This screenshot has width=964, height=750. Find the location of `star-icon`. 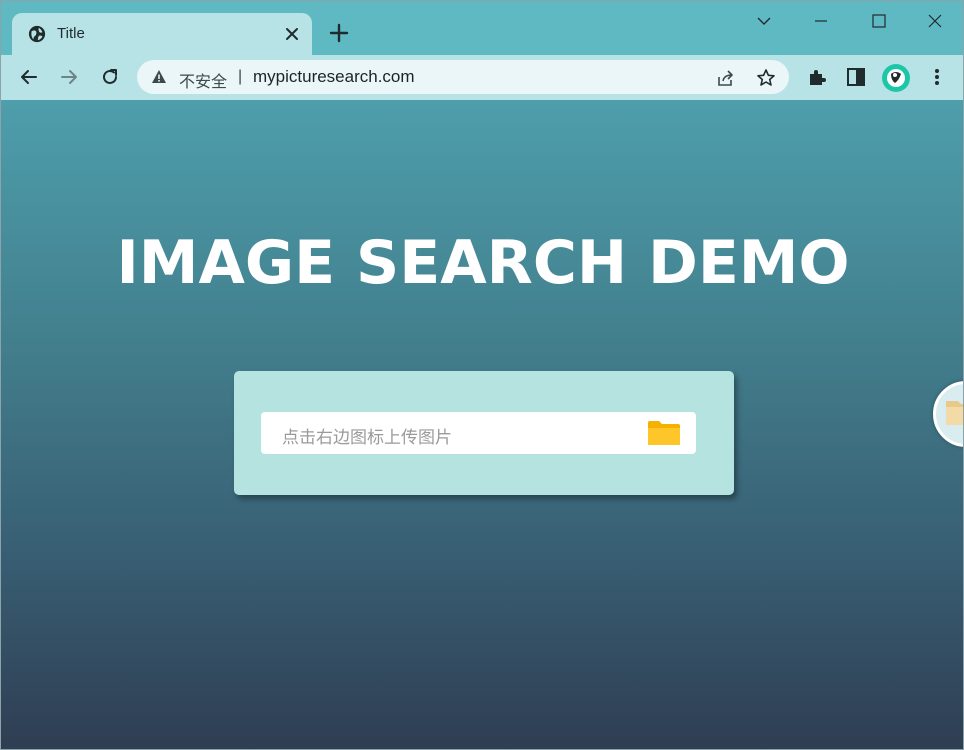

star-icon is located at coordinates (766, 78).